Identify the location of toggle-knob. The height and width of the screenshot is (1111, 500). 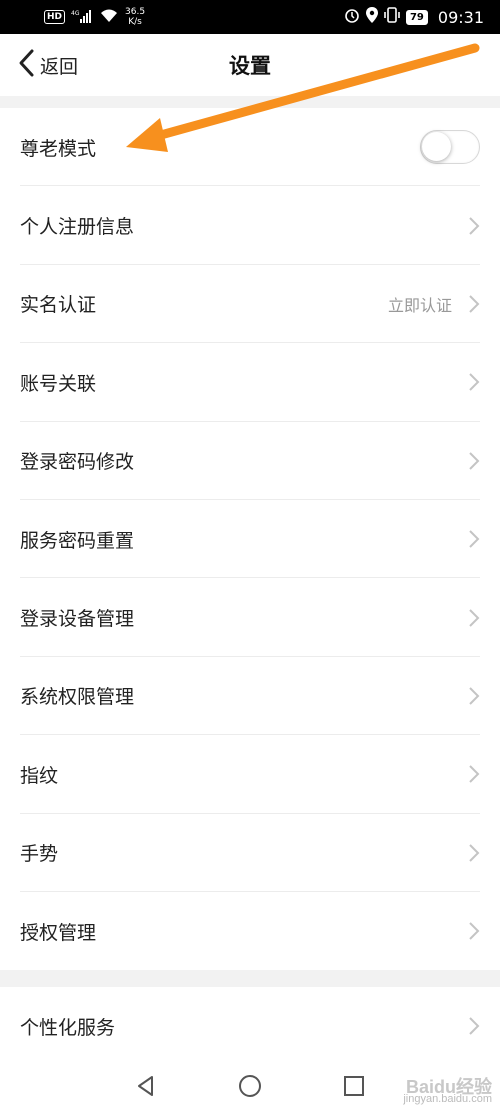
(436, 147).